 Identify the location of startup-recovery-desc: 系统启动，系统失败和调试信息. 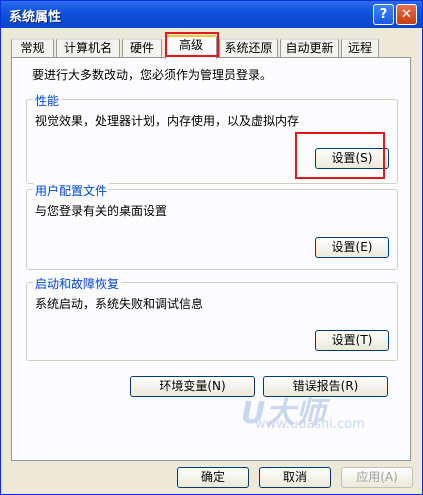
(119, 304).